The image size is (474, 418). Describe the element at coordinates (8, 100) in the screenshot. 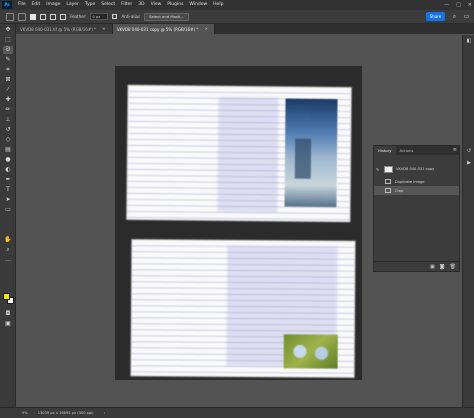

I see `healing-icon: ✚` at that location.